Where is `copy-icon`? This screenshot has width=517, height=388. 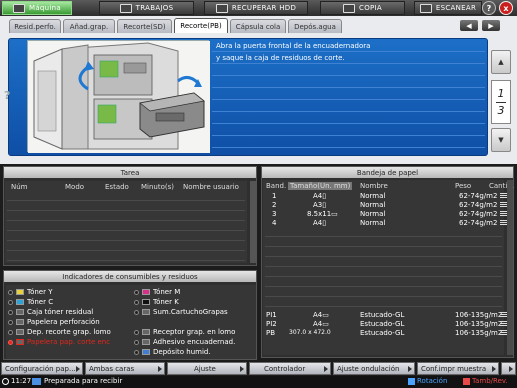 copy-icon is located at coordinates (349, 8).